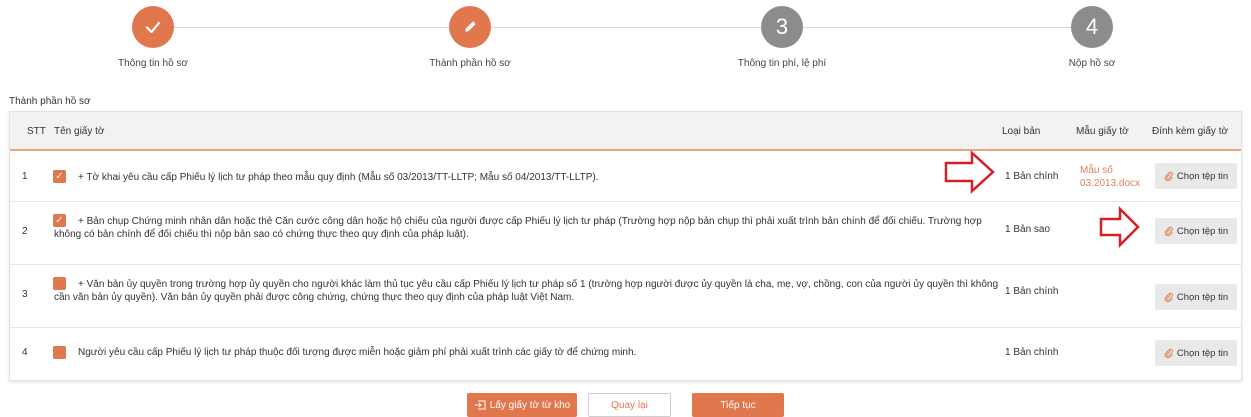 This screenshot has width=1251, height=417. Describe the element at coordinates (522, 405) in the screenshot. I see `import-from-storage-button: Lấy giấy tờ từ kho` at that location.